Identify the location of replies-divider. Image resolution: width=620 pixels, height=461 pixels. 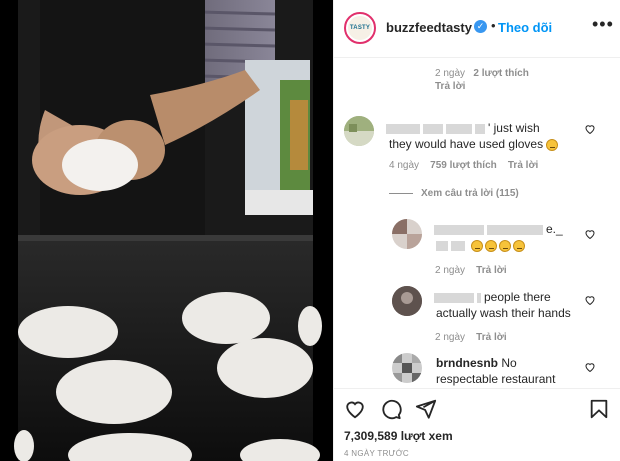
(401, 193).